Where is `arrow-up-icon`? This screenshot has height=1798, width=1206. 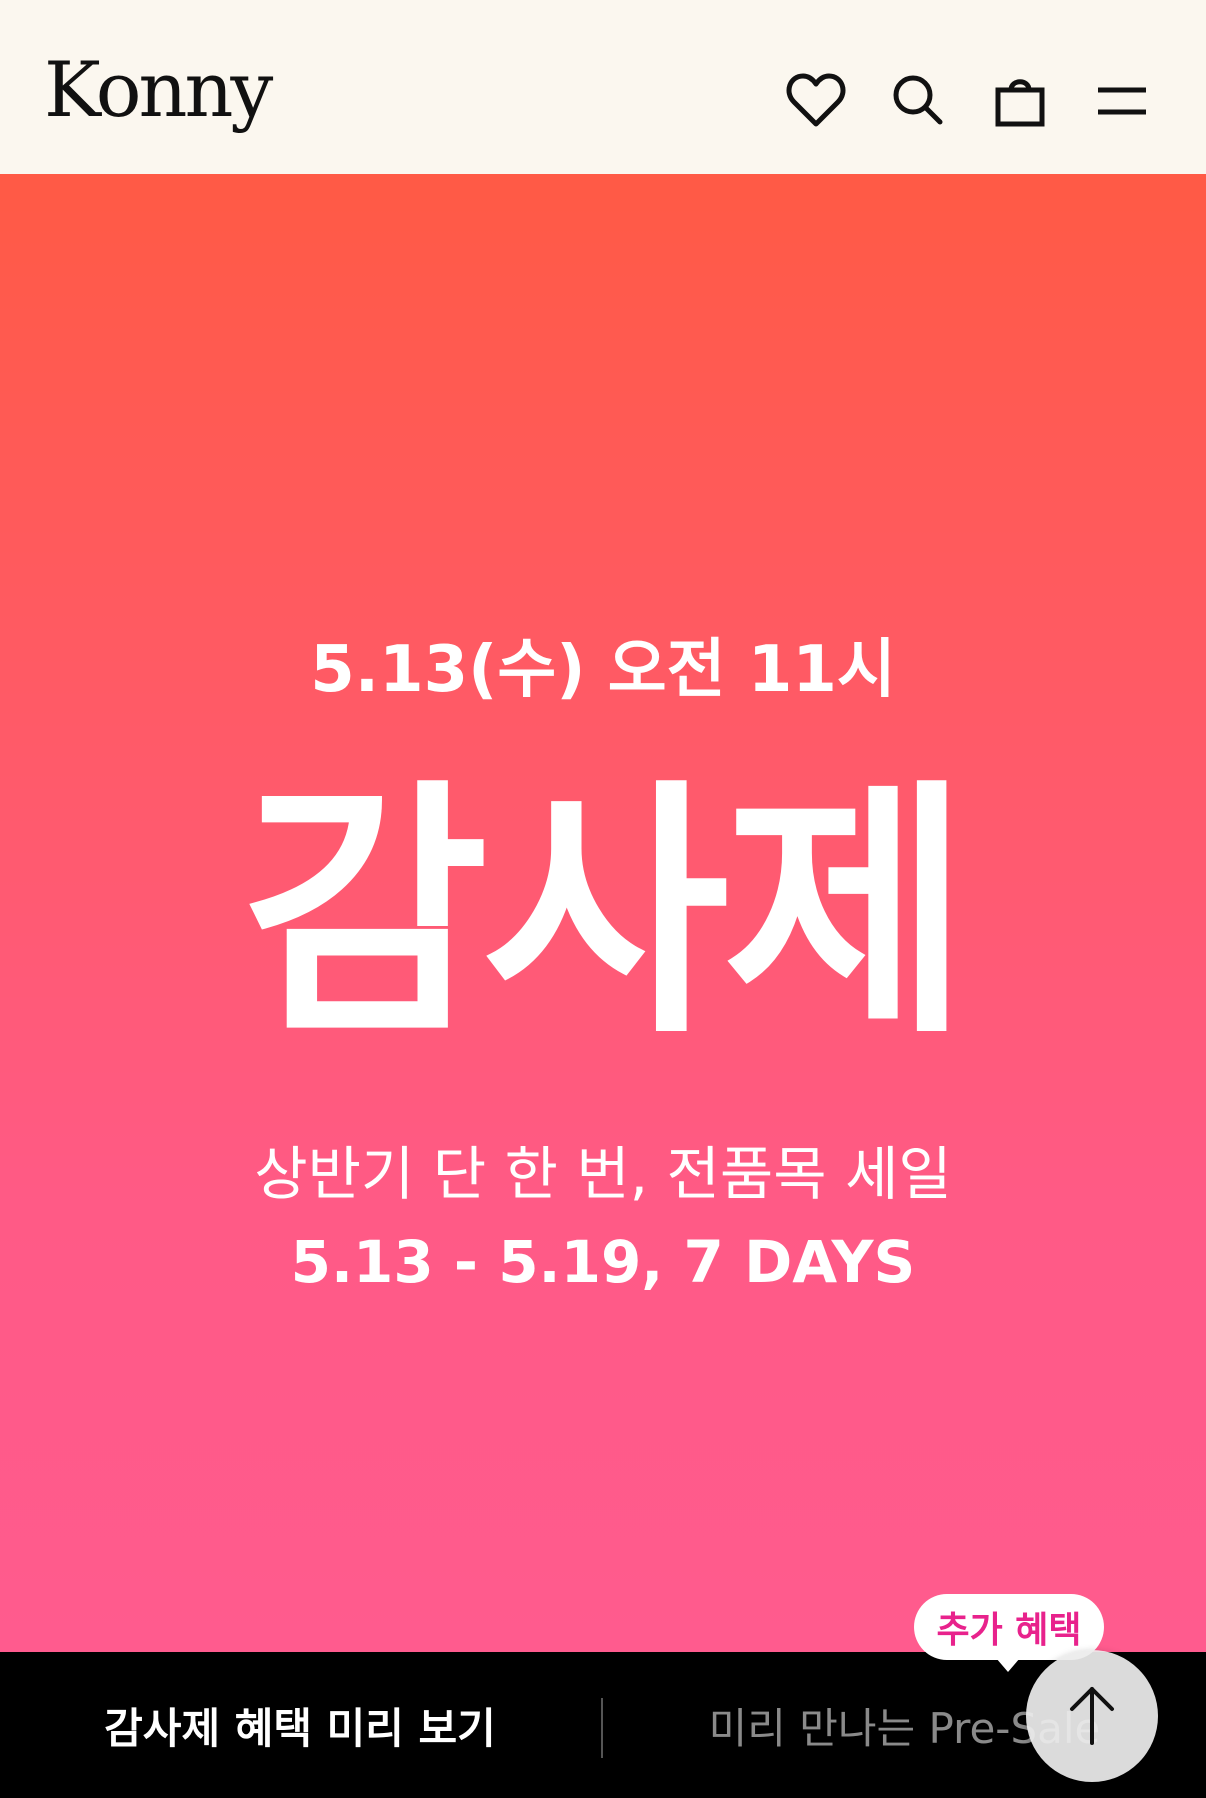 arrow-up-icon is located at coordinates (1092, 1716).